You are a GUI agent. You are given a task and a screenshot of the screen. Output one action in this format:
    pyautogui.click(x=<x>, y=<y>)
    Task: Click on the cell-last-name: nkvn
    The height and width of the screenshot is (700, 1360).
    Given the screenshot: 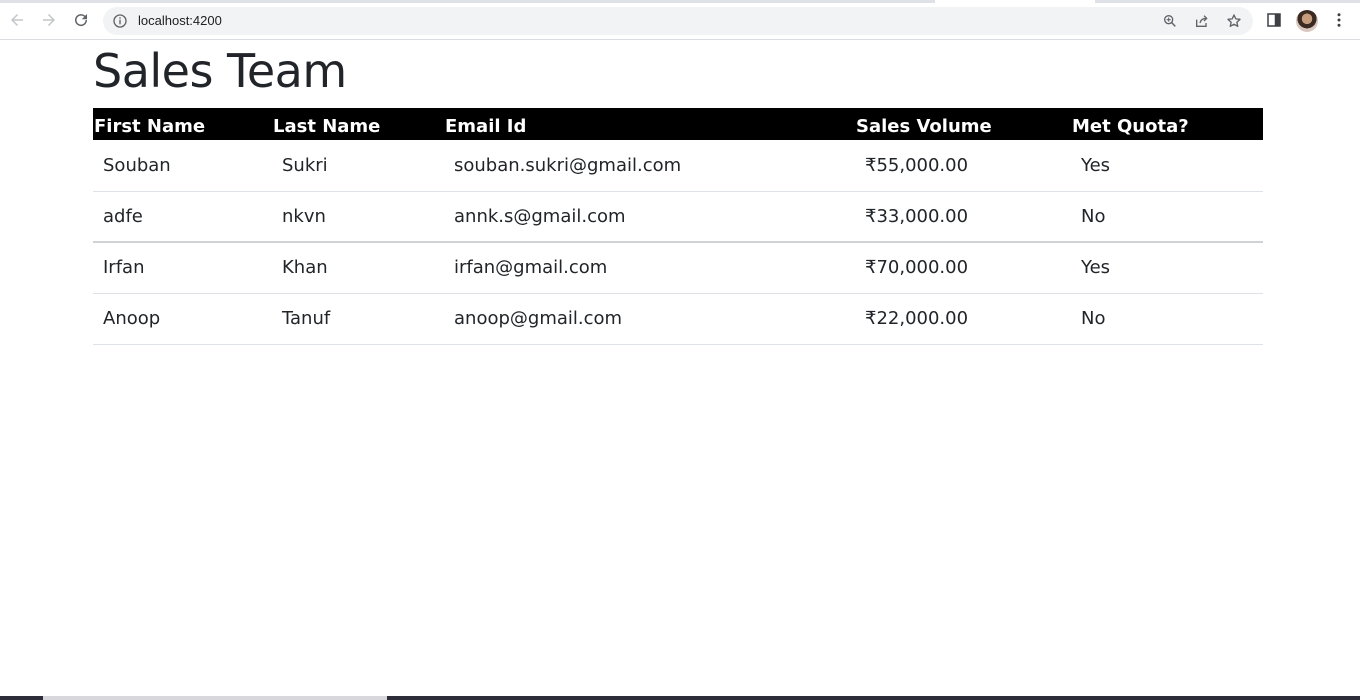 What is the action you would take?
    pyautogui.click(x=358, y=217)
    